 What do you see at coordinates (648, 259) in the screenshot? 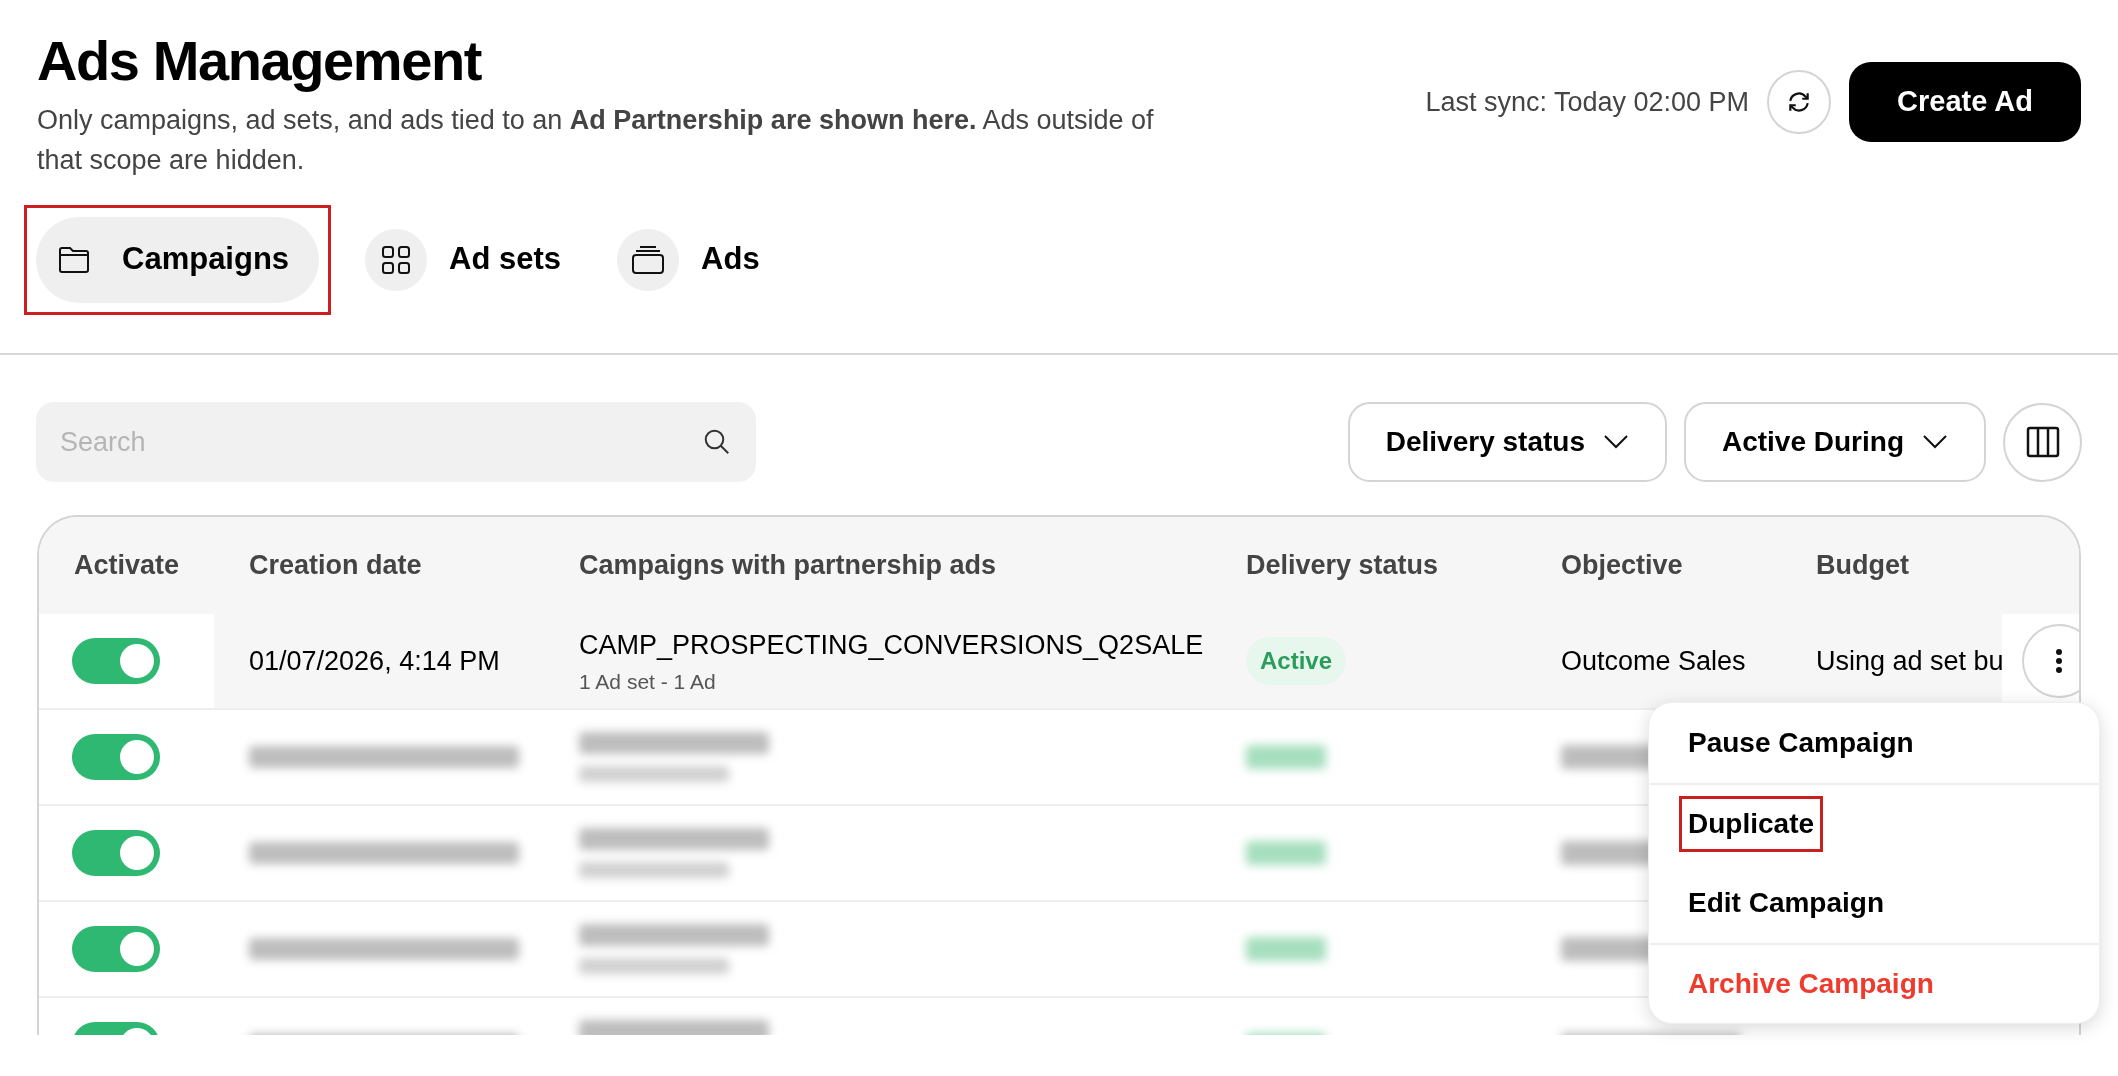
I see `stacked-cards-icon` at bounding box center [648, 259].